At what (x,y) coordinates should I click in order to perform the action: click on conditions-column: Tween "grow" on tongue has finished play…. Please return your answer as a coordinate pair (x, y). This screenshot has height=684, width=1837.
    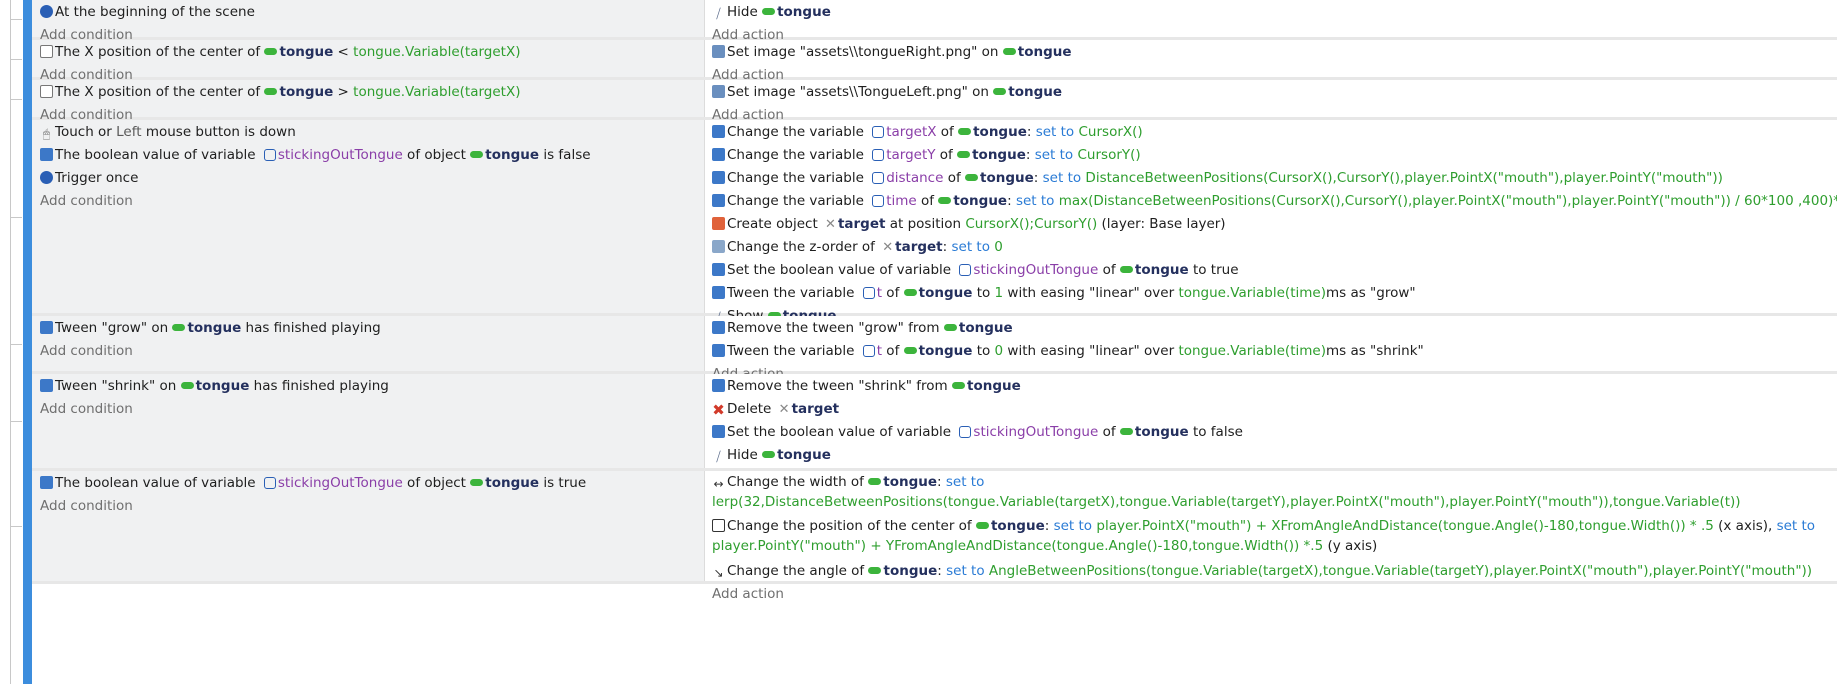
    Looking at the image, I should click on (368, 343).